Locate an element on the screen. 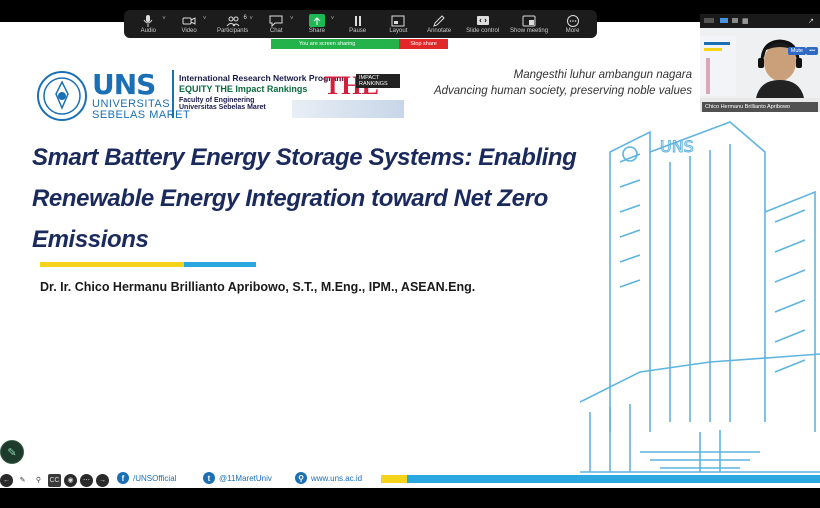  motto-line1: Mangesthi luhur ambangun nagara is located at coordinates (602, 75).